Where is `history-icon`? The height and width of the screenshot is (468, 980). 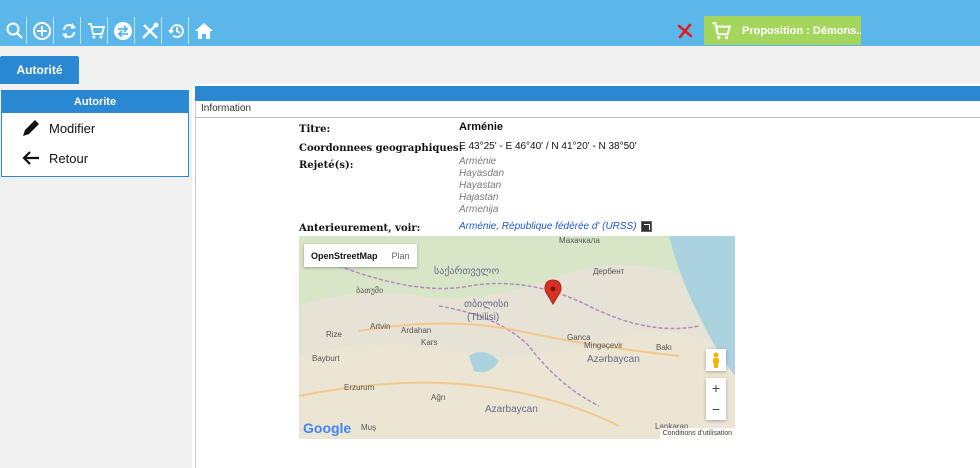
history-icon is located at coordinates (175, 30).